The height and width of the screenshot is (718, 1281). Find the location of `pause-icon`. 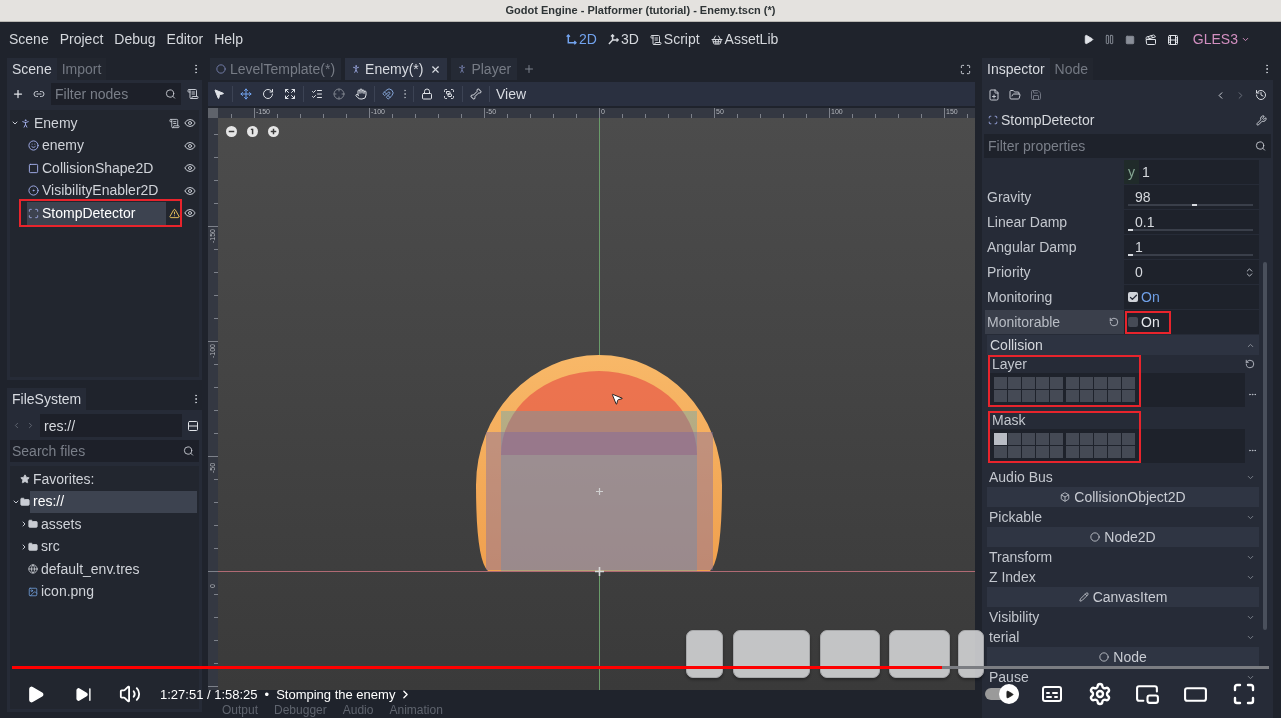

pause-icon is located at coordinates (1109, 39).